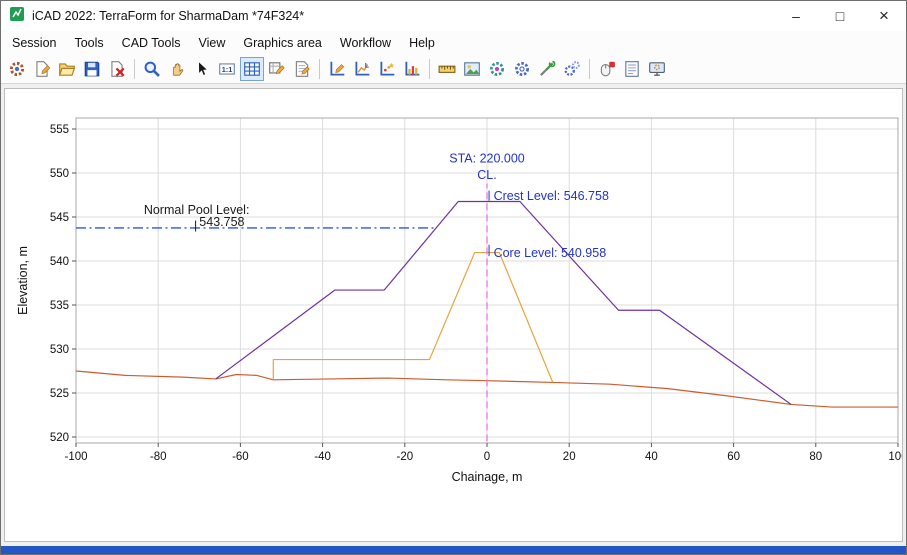  I want to click on save-drawing-icon, so click(92, 69).